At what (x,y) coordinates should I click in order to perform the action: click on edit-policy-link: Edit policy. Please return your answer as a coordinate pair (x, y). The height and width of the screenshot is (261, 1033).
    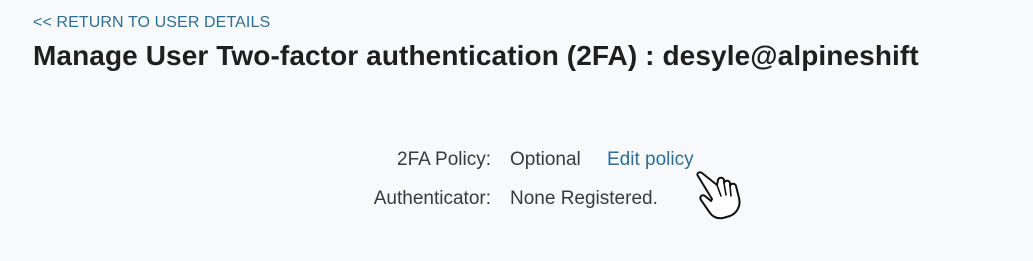
    Looking at the image, I should click on (650, 160).